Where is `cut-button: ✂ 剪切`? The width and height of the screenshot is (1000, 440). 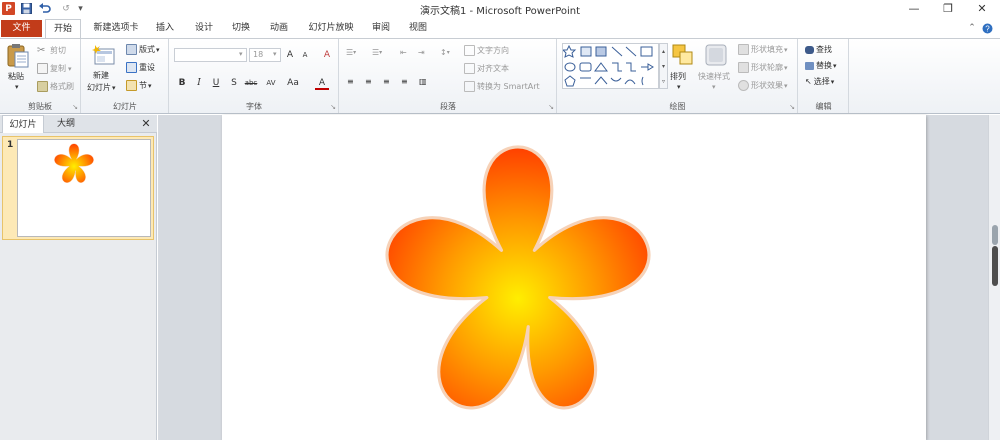
cut-button: ✂ 剪切 is located at coordinates (51, 50).